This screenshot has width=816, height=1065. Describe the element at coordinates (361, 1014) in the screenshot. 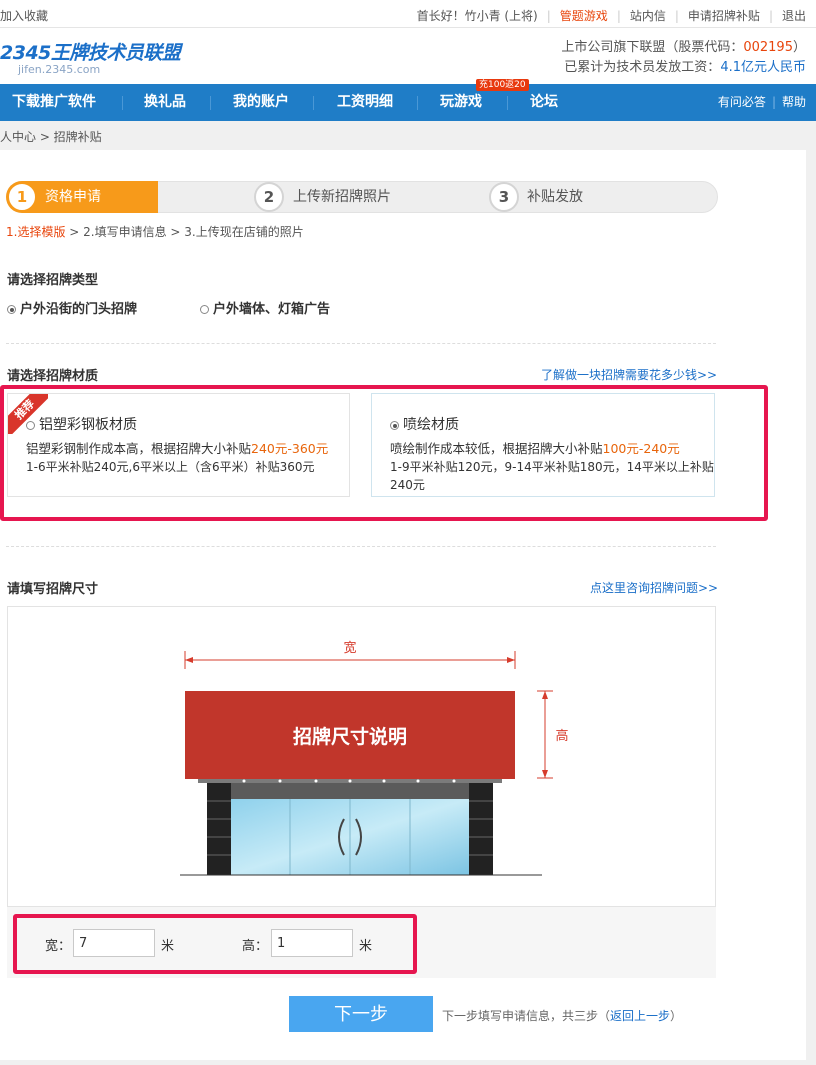

I see `next-step-button: 下一步` at that location.